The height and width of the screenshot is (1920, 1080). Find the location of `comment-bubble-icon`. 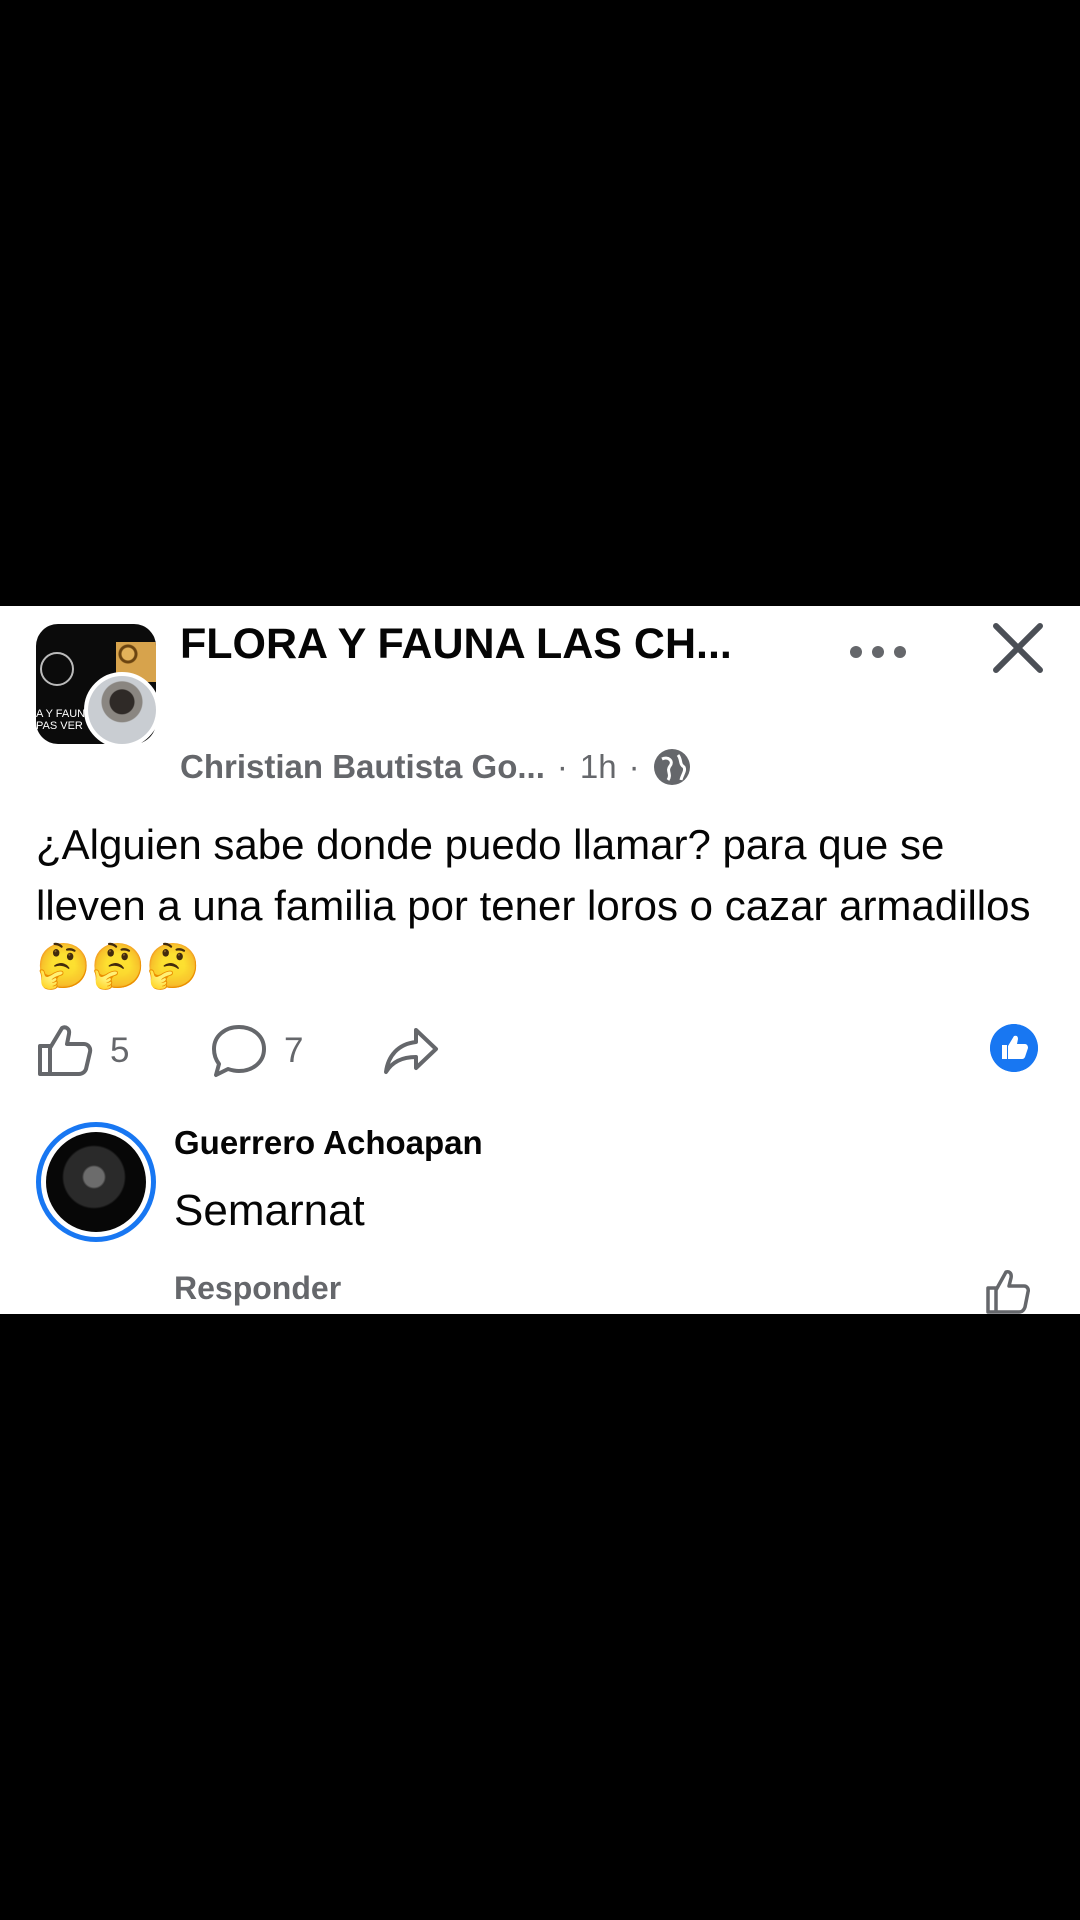

comment-bubble-icon is located at coordinates (239, 1051).